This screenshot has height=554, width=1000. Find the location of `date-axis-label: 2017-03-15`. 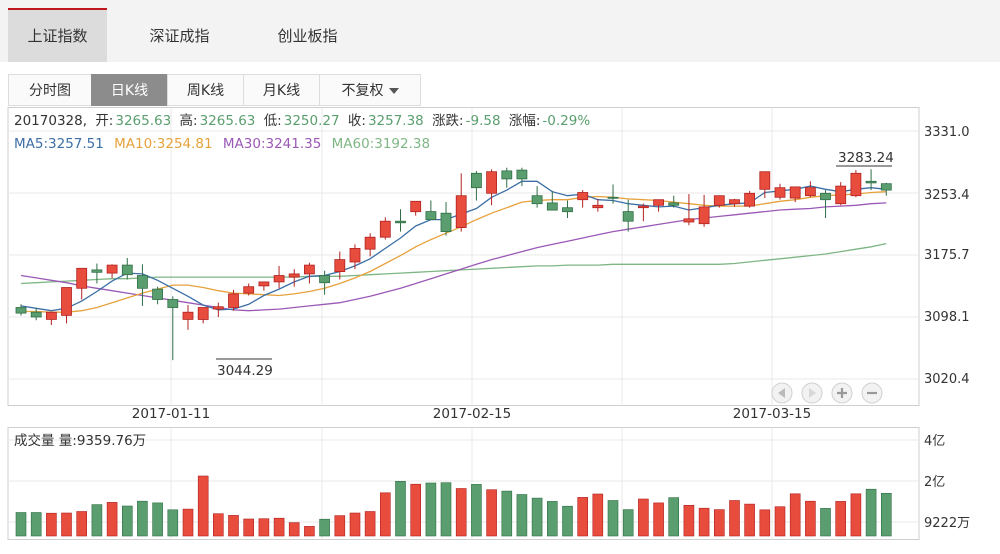

date-axis-label: 2017-03-15 is located at coordinates (772, 414).